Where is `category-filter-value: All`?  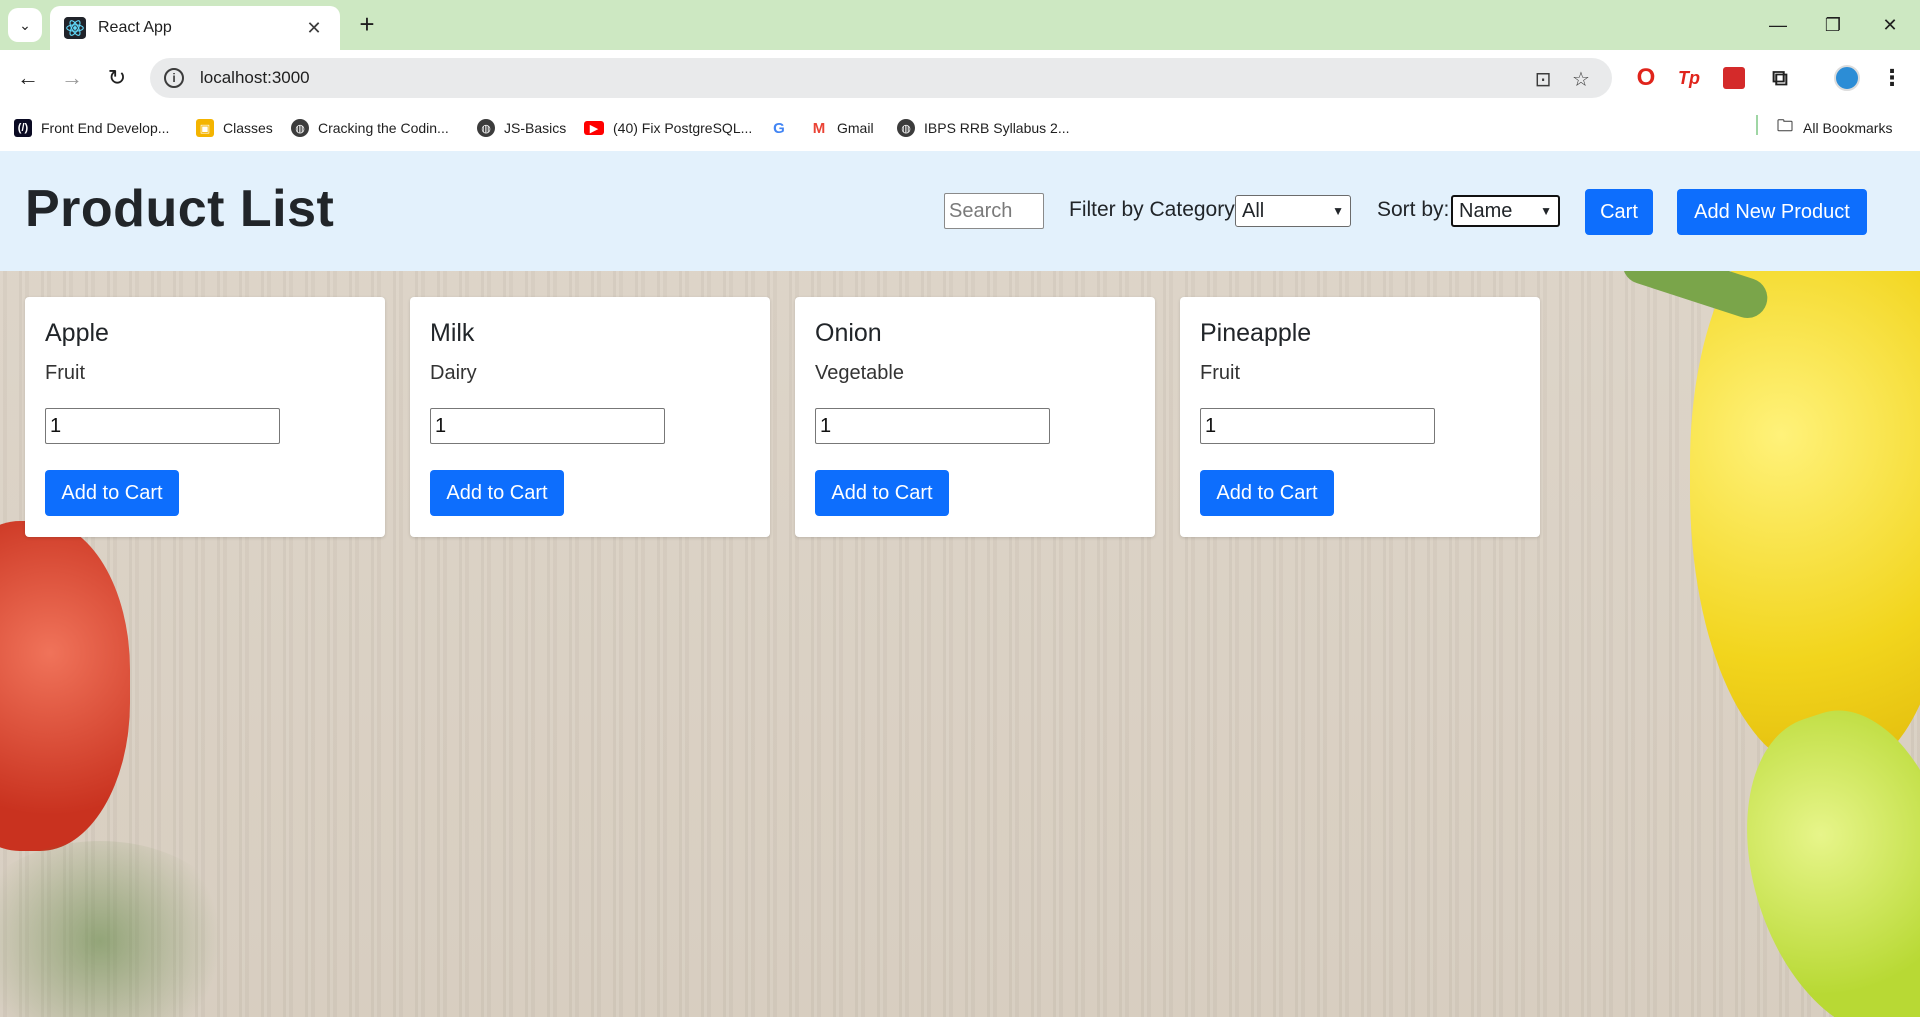
category-filter-value: All is located at coordinates (1253, 210).